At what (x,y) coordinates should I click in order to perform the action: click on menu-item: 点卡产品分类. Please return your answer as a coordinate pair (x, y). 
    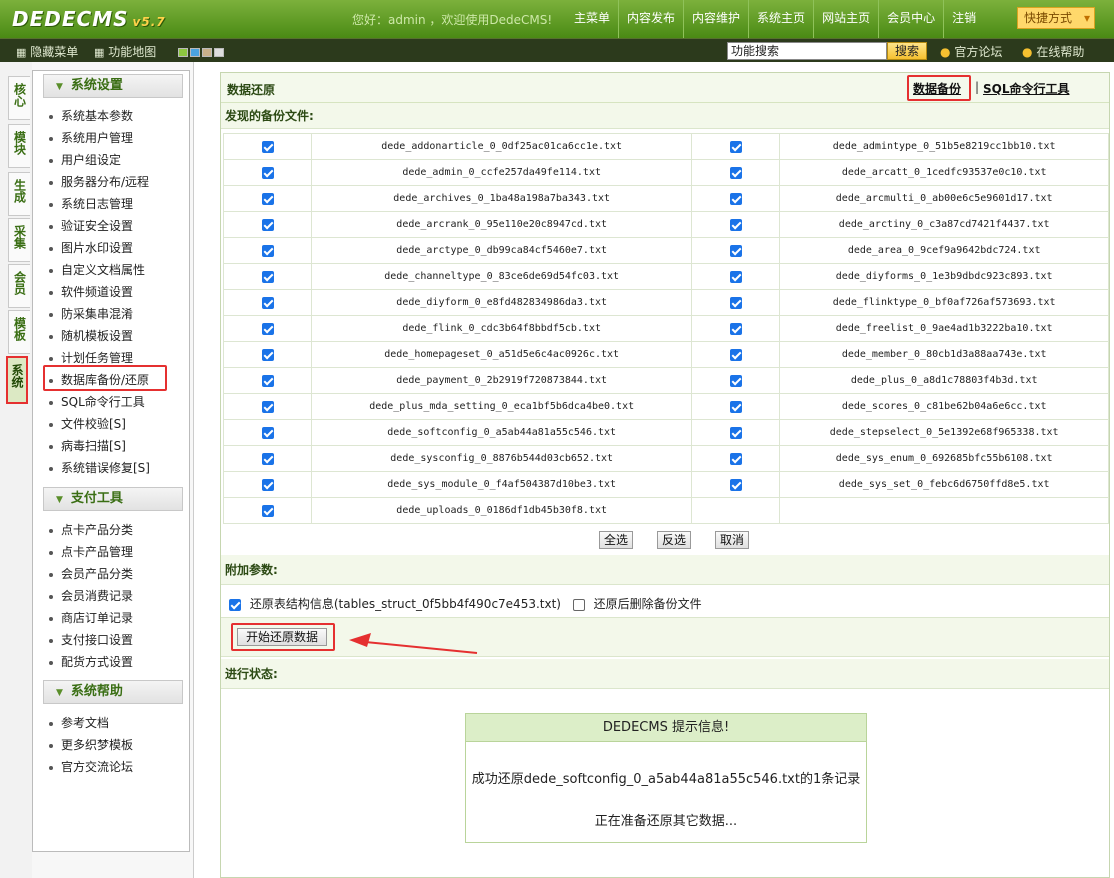
    Looking at the image, I should click on (91, 529).